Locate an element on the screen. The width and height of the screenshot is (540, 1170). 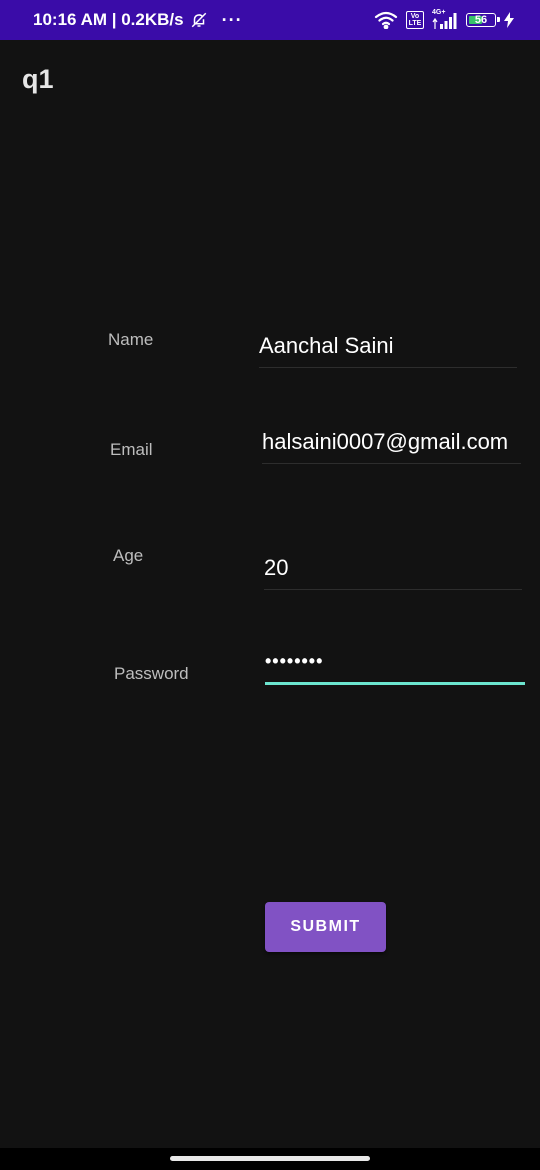
bell-off-icon is located at coordinates (198, 20).